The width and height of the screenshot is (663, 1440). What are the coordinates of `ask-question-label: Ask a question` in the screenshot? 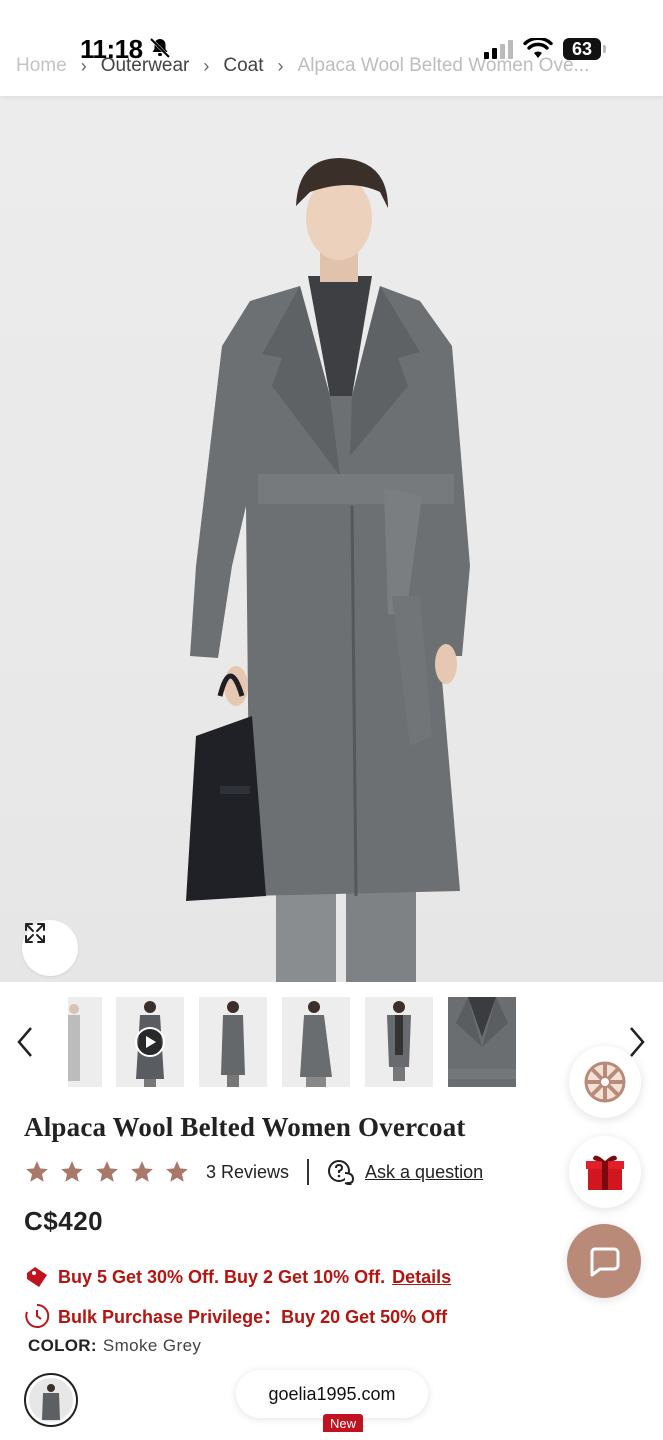 It's located at (424, 1171).